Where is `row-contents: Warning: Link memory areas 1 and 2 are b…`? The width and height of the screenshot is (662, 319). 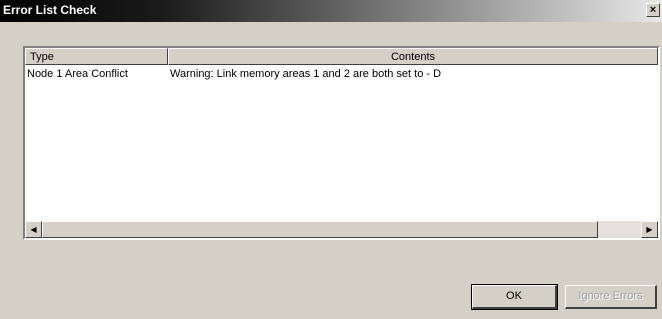
row-contents: Warning: Link memory areas 1 and 2 are b… is located at coordinates (306, 74).